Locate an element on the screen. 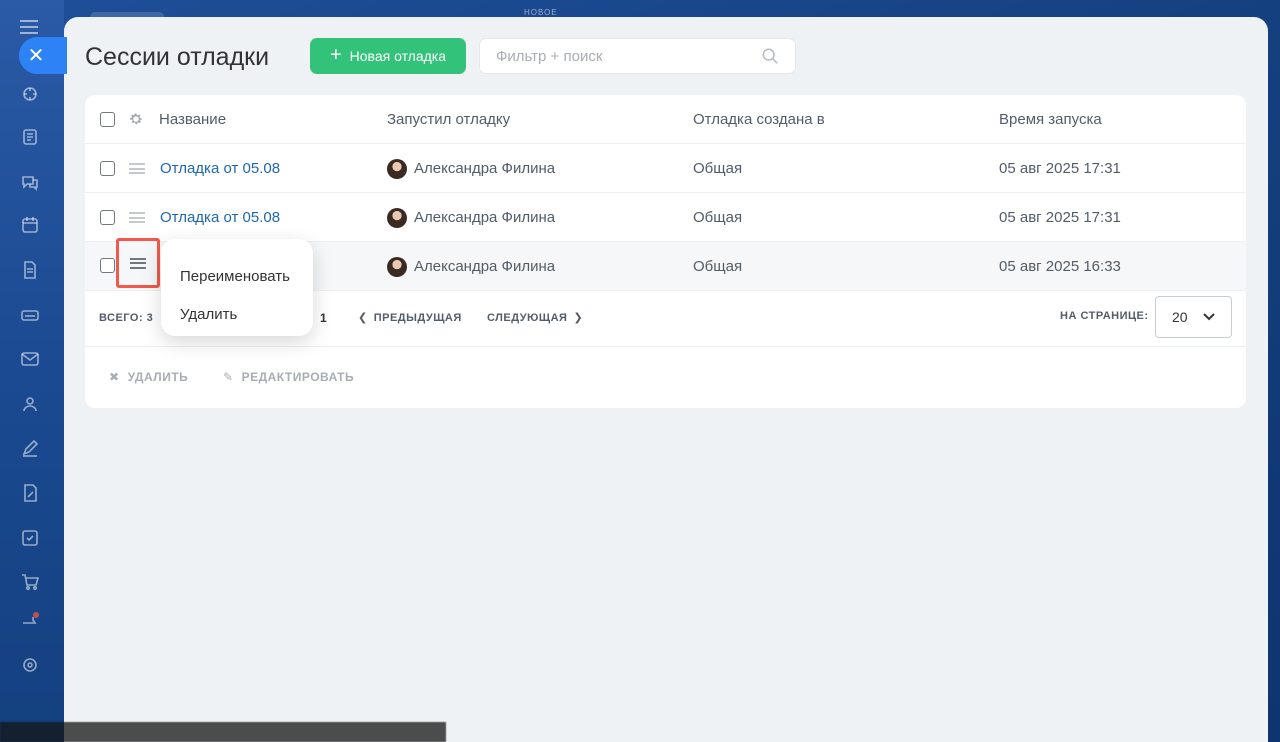 The height and width of the screenshot is (742, 1280). search-icon is located at coordinates (770, 56).